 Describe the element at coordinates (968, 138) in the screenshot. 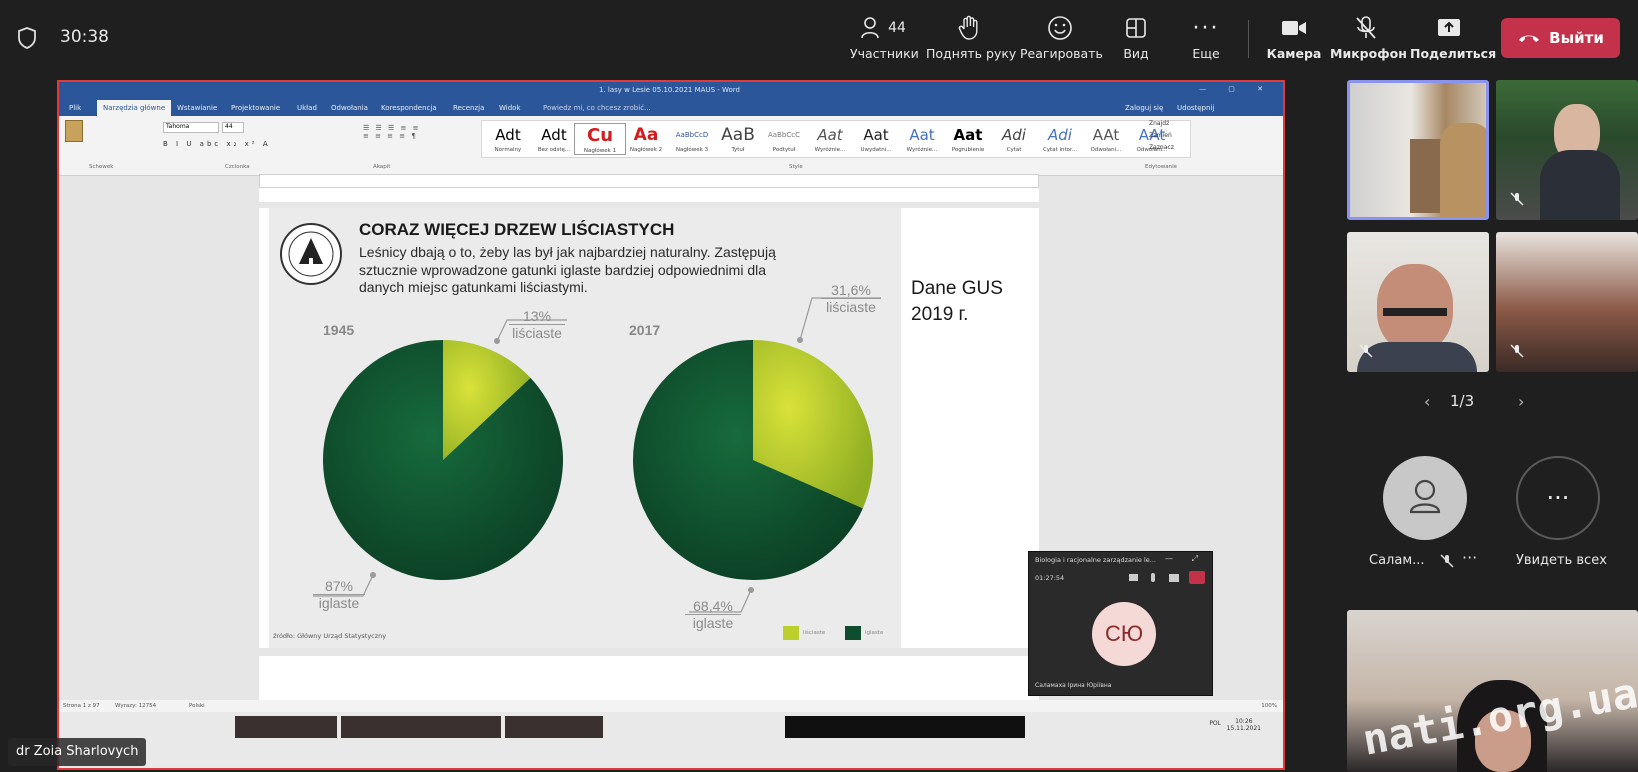

I see `style-bold: Aat Pogrubienie` at that location.